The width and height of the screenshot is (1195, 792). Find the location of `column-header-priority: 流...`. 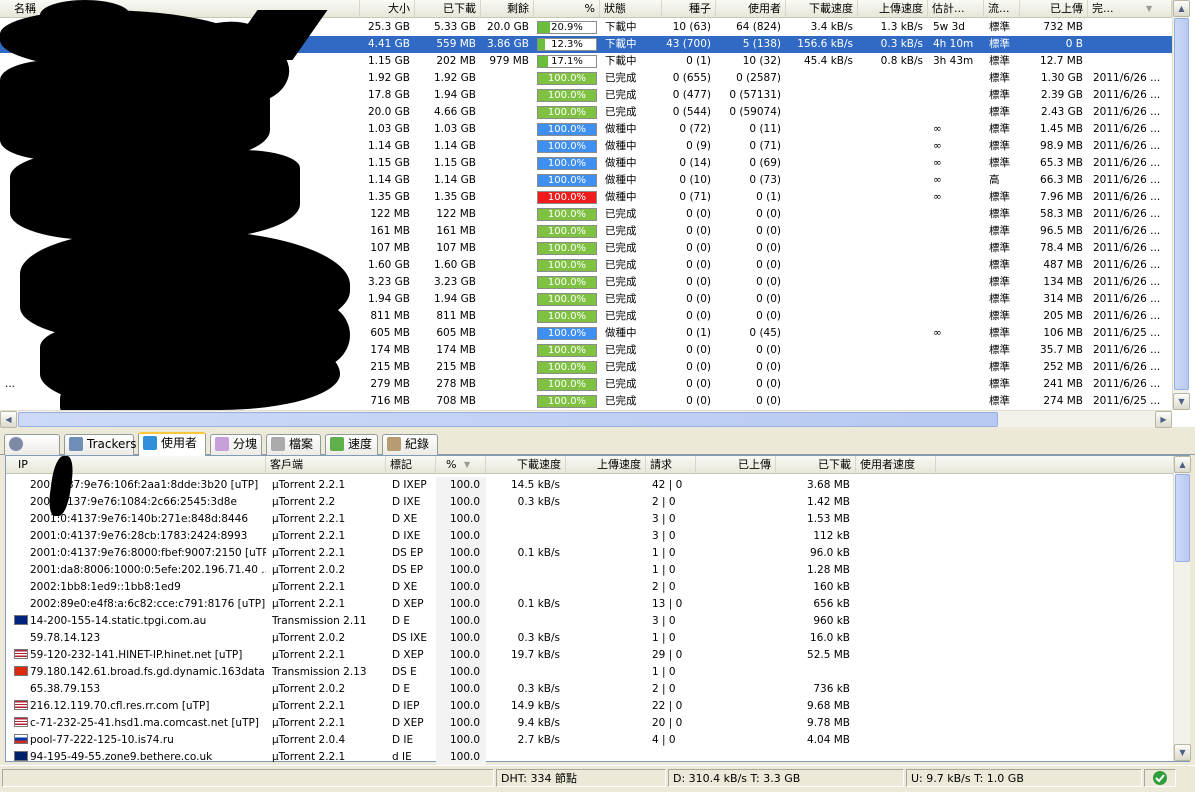

column-header-priority: 流... is located at coordinates (1002, 8).